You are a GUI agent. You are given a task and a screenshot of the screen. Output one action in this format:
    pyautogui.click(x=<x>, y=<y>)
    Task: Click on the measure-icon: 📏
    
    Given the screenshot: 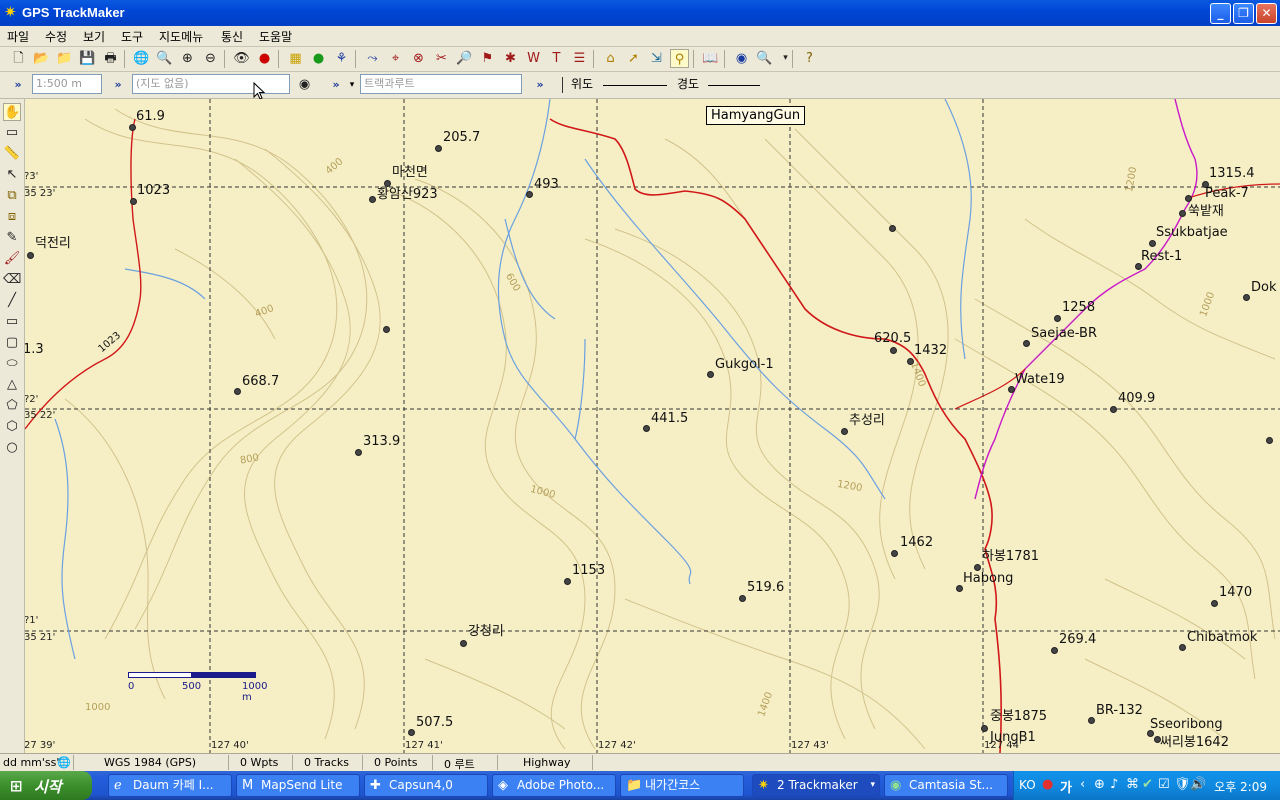 What is the action you would take?
    pyautogui.click(x=12, y=154)
    